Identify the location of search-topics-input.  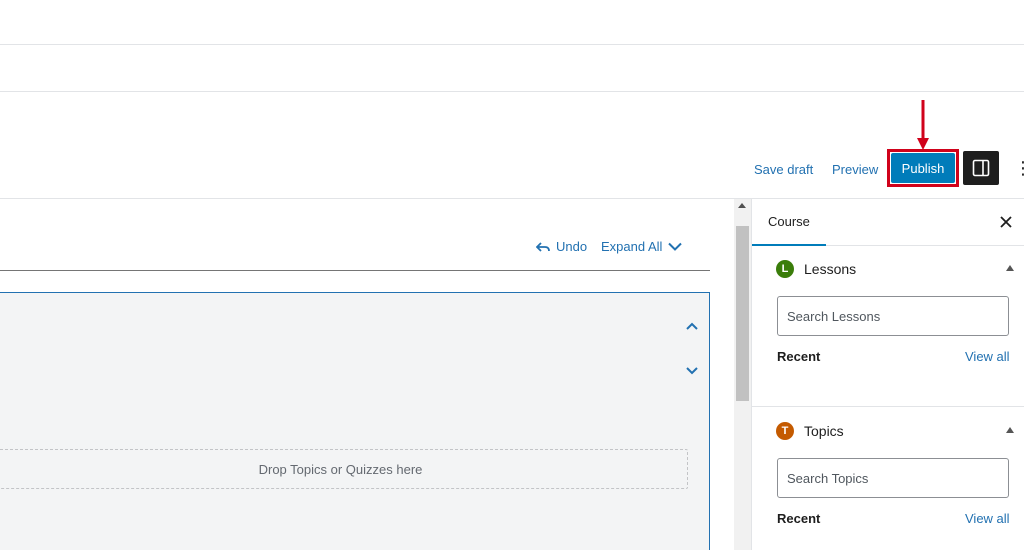
(893, 478).